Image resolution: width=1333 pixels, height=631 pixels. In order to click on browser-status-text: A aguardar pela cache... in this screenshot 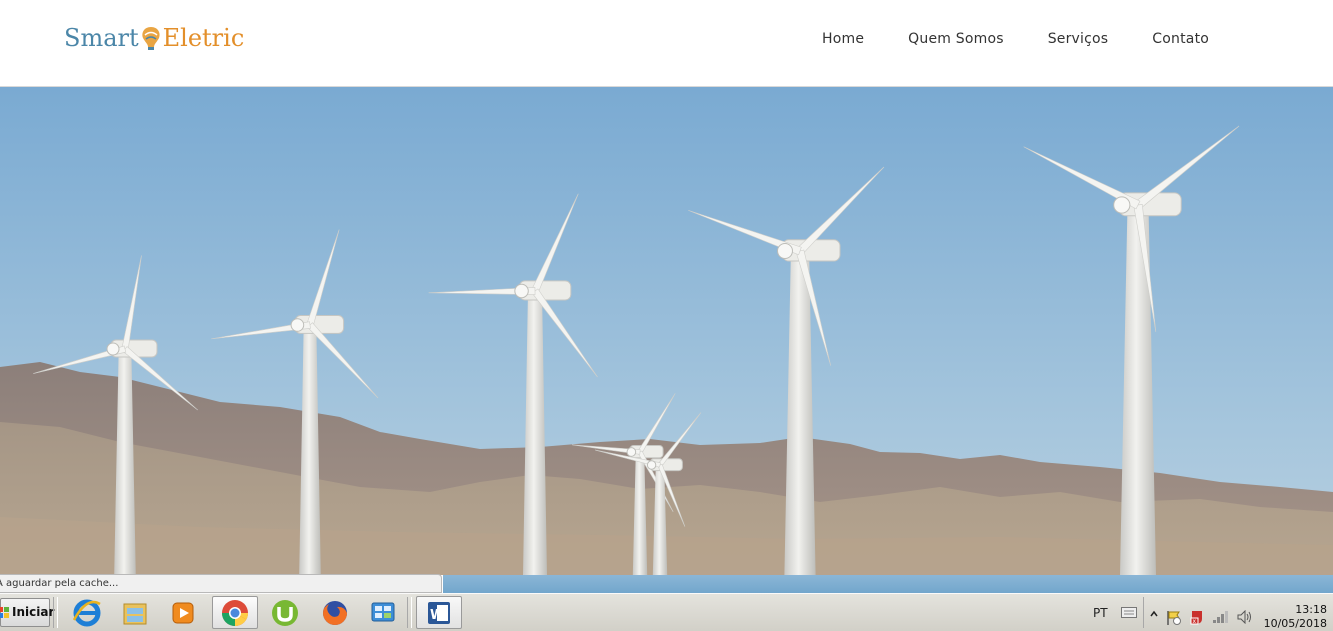, I will do `click(59, 583)`.